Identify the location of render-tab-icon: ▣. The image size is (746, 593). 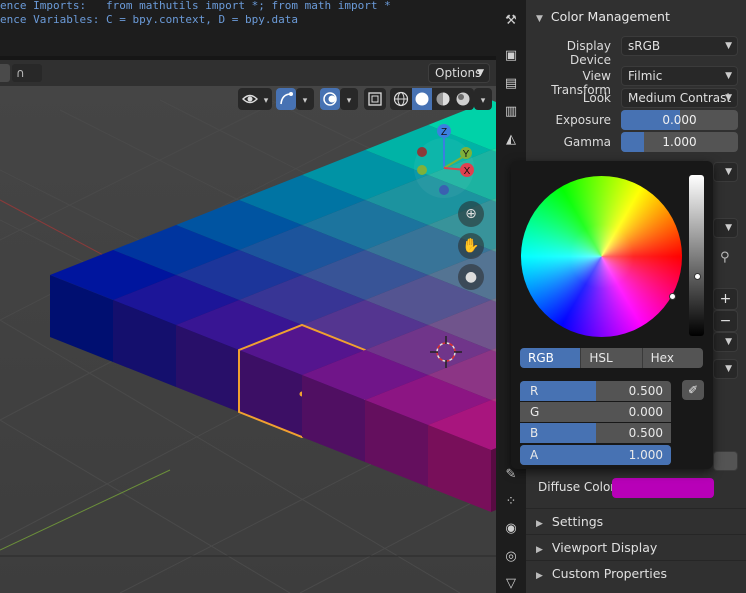
(511, 56).